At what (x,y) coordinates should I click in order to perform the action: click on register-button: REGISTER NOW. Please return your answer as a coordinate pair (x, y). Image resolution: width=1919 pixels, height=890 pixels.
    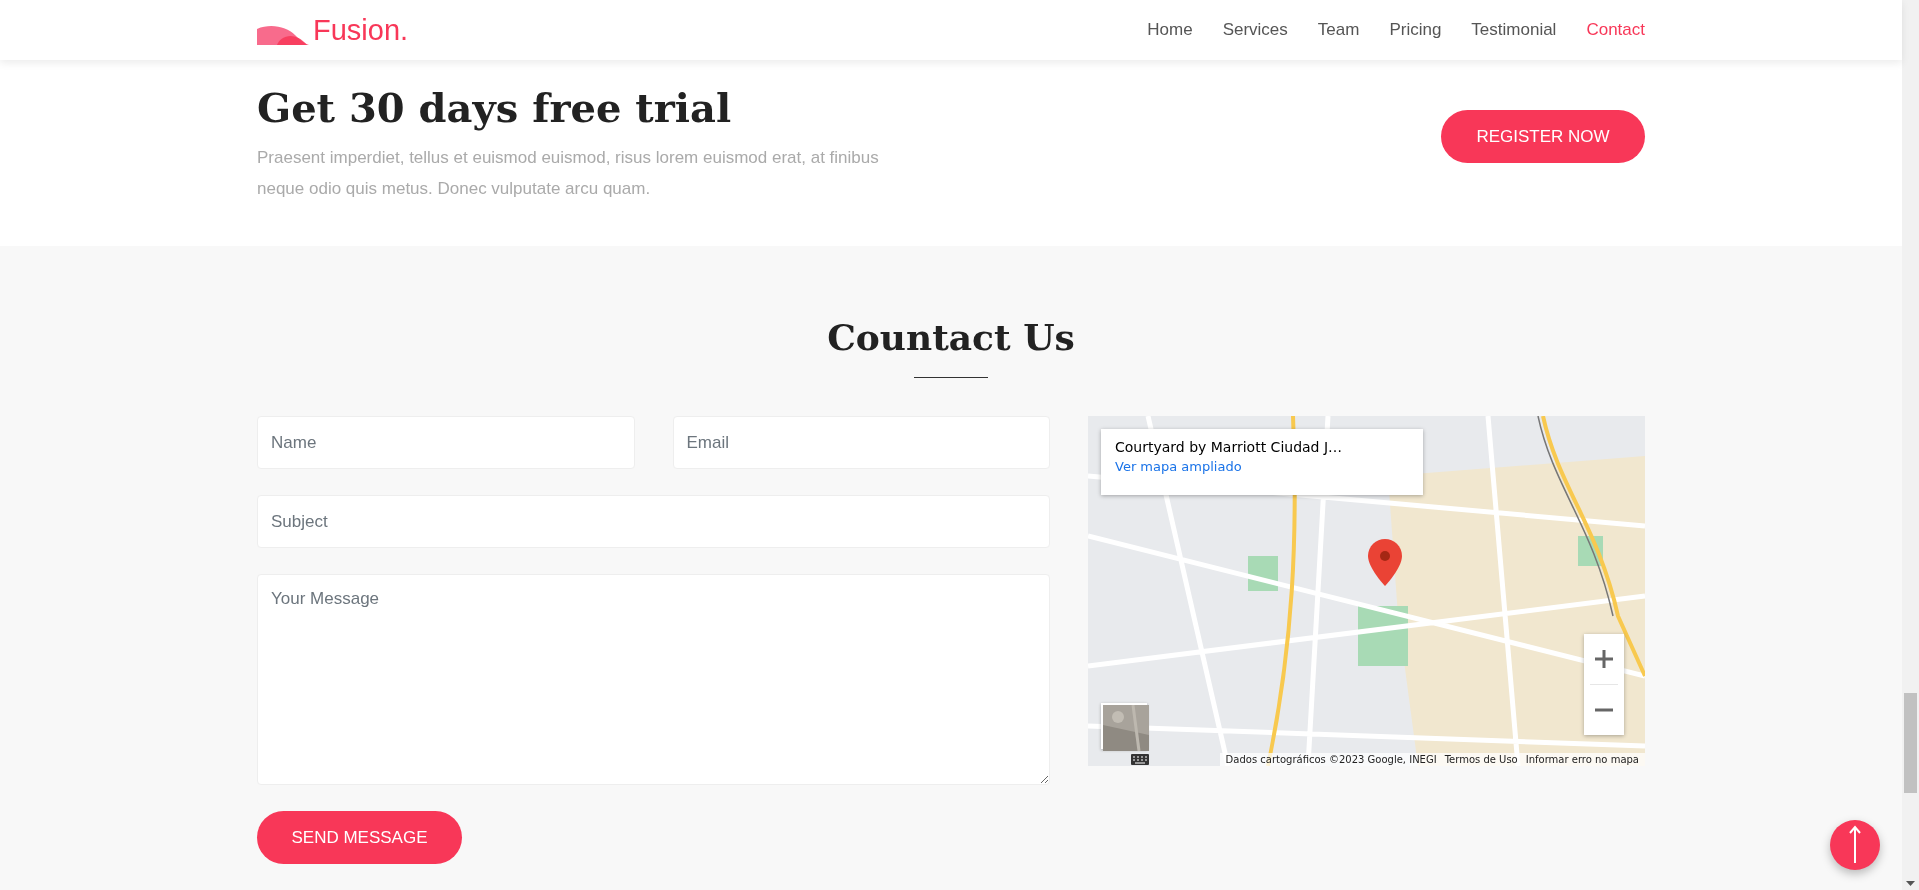
    Looking at the image, I should click on (1543, 136).